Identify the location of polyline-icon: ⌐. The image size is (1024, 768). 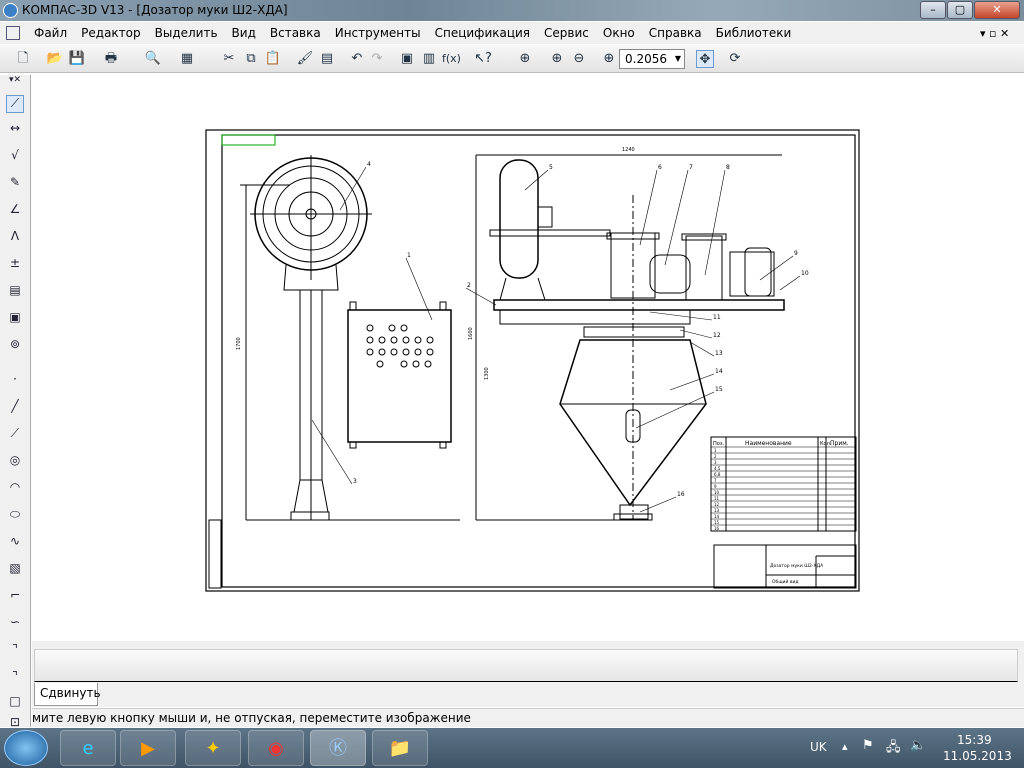
(15, 597).